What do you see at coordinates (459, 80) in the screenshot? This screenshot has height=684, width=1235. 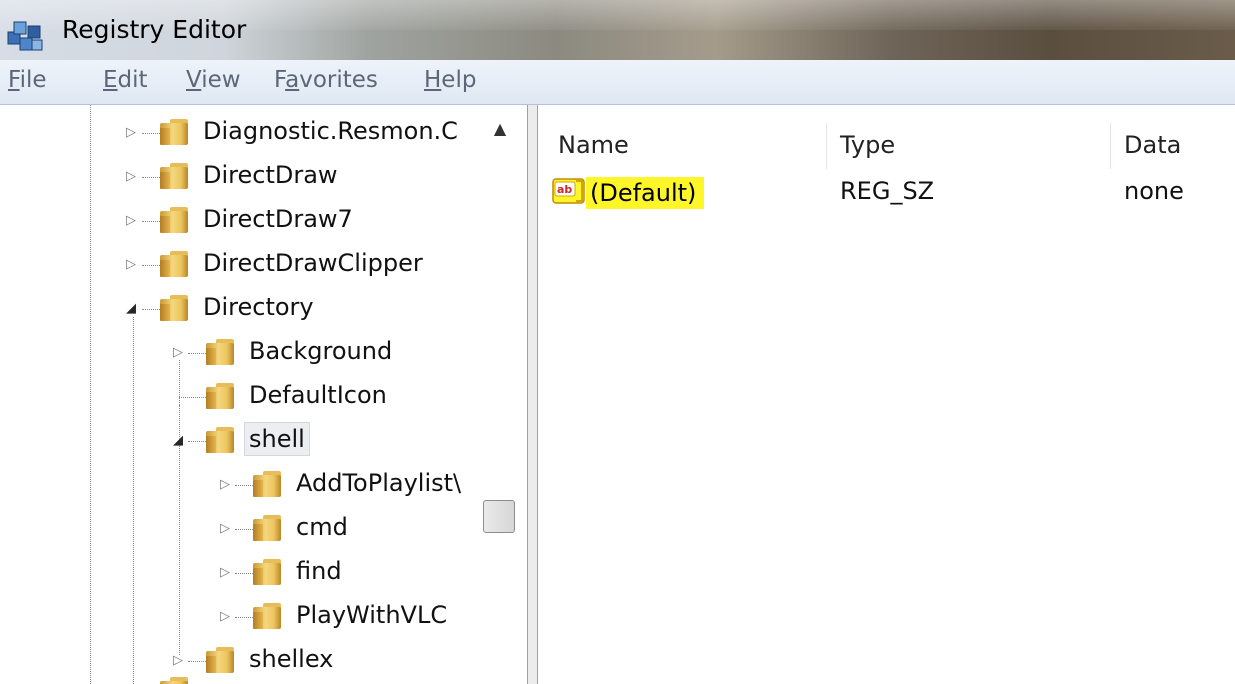 I see `menu-help-rest: elp` at bounding box center [459, 80].